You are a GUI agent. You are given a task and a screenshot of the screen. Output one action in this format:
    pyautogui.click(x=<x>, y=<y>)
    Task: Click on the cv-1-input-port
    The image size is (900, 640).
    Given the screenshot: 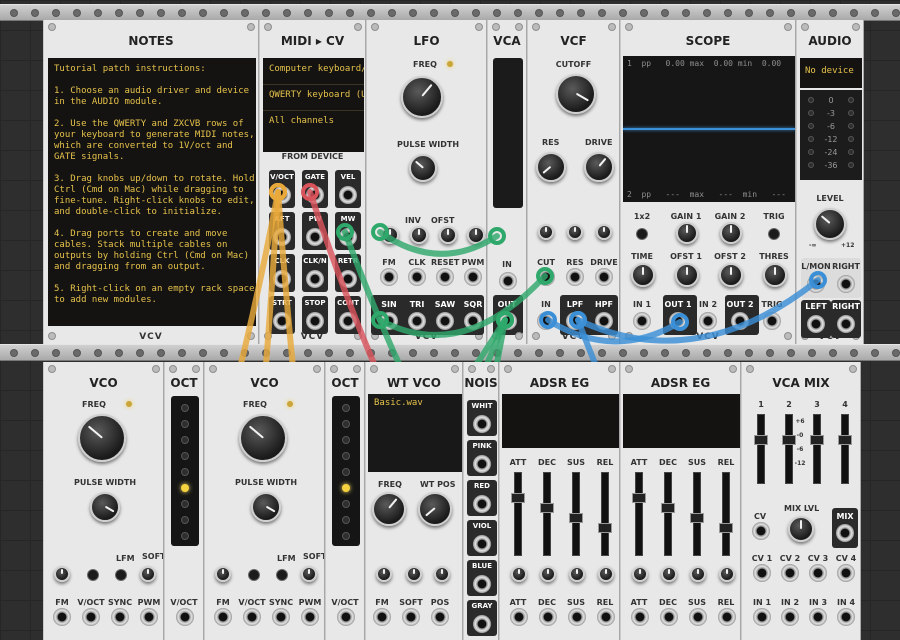 What is the action you would take?
    pyautogui.click(x=762, y=573)
    